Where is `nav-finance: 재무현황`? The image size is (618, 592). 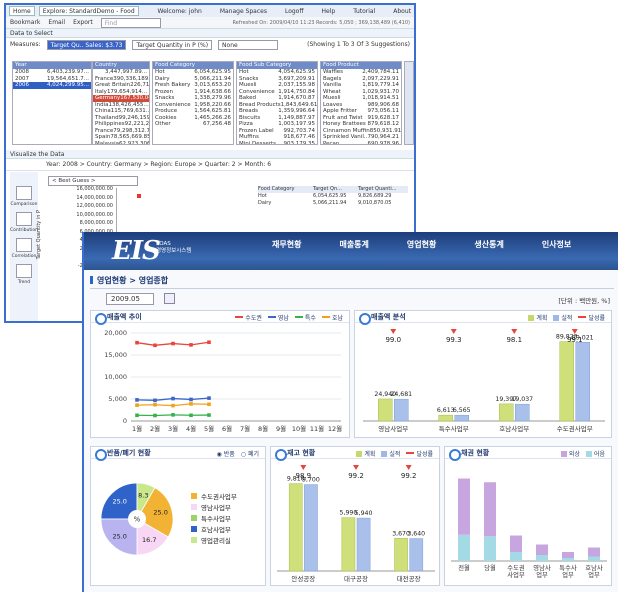
nav-finance: 재무현황 is located at coordinates (286, 244).